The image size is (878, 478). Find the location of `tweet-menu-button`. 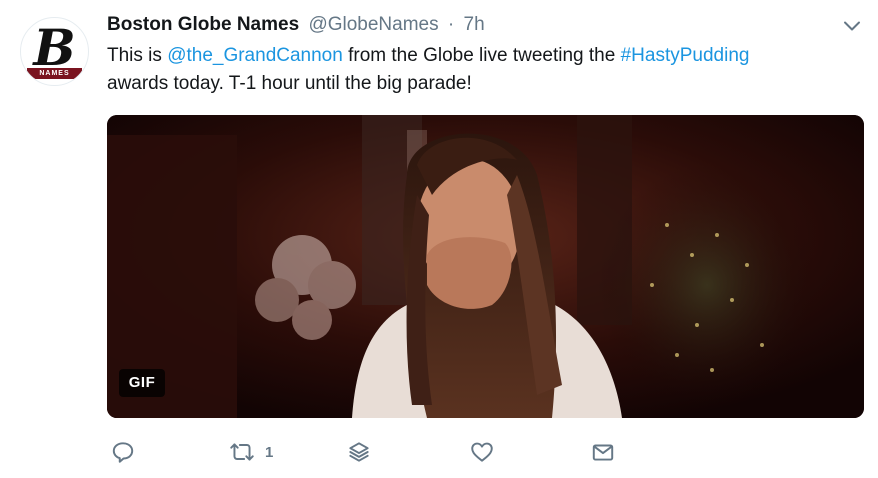

tweet-menu-button is located at coordinates (852, 26).